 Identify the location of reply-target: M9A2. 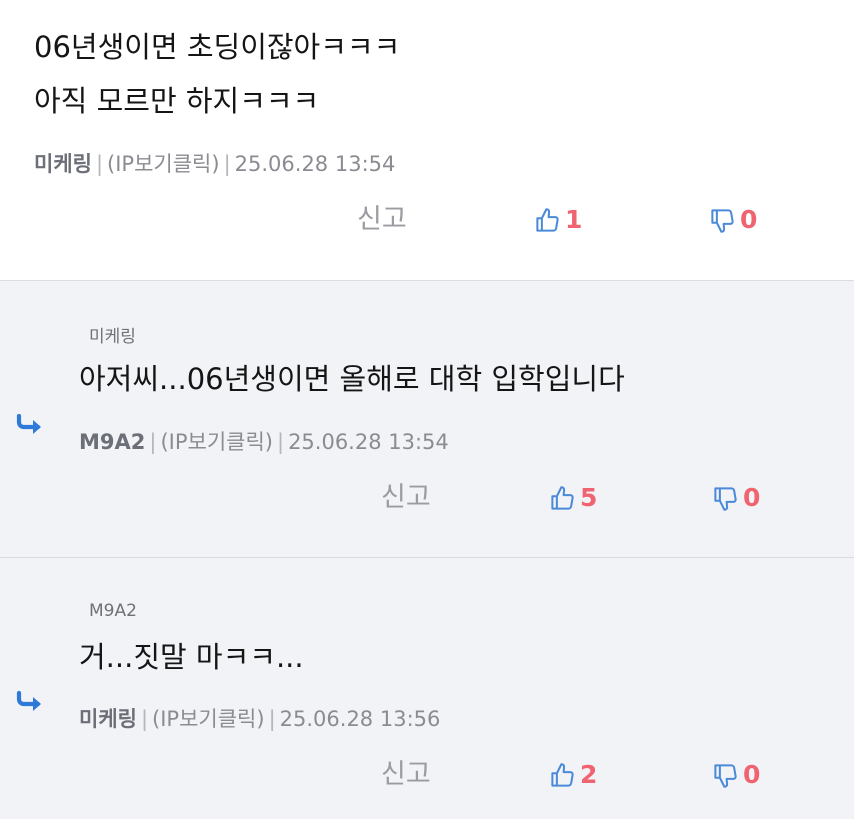
(113, 611).